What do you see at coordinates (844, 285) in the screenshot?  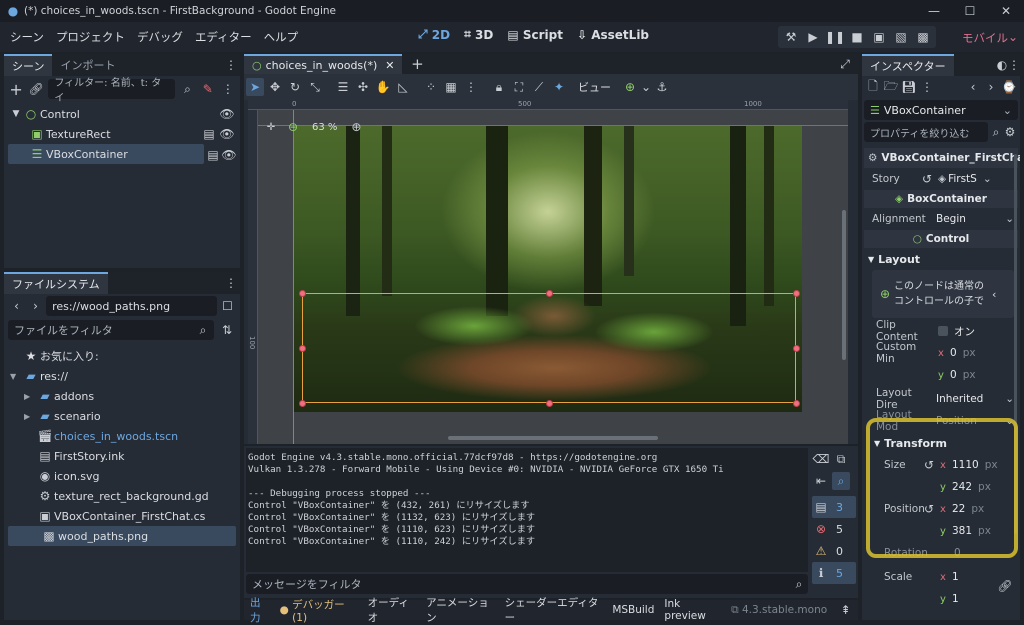 I see `vertical-scrollbar` at bounding box center [844, 285].